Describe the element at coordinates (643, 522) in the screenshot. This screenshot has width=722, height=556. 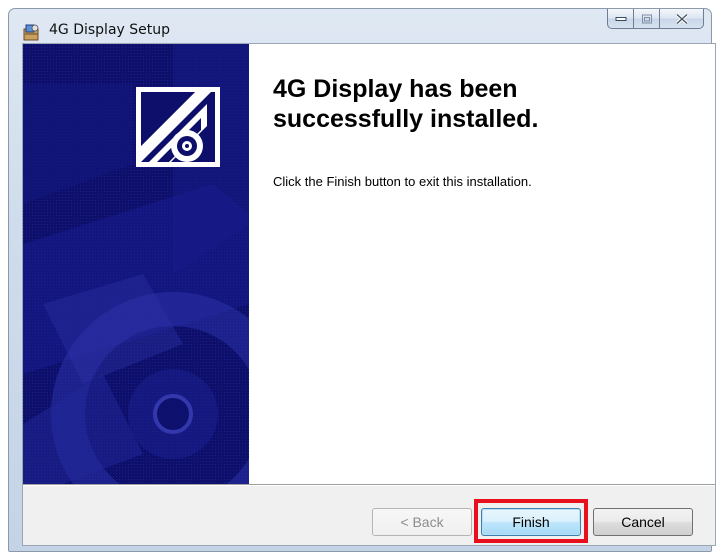
I see `cancel-button: Cancel` at that location.